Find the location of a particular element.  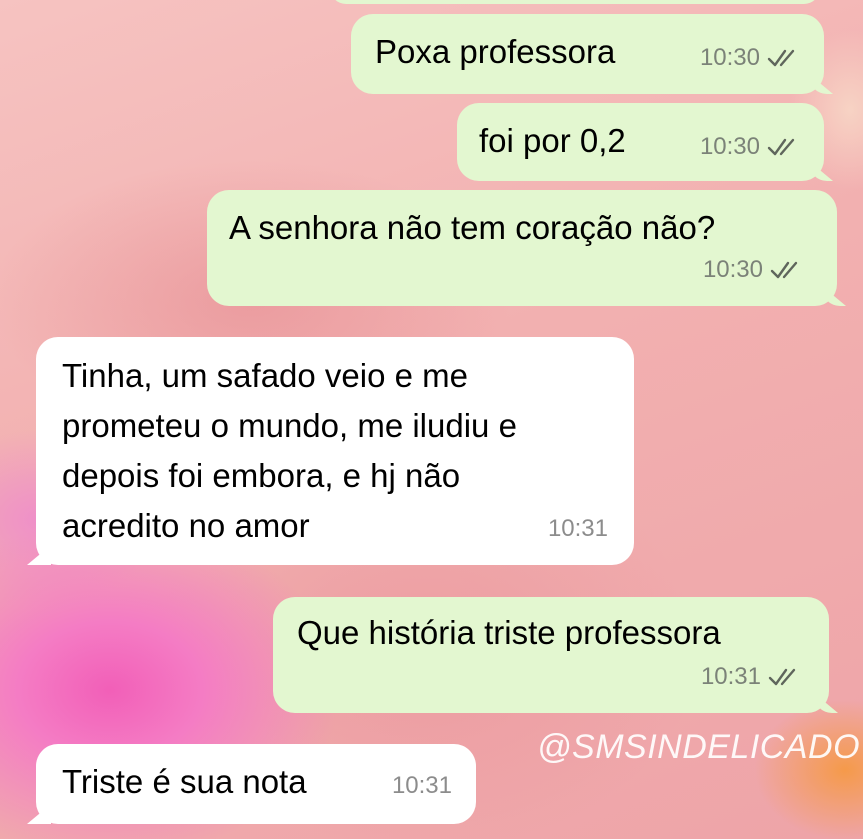

message-bubble-outgoing: A senhora não tem coração não? 10:30 is located at coordinates (522, 248).